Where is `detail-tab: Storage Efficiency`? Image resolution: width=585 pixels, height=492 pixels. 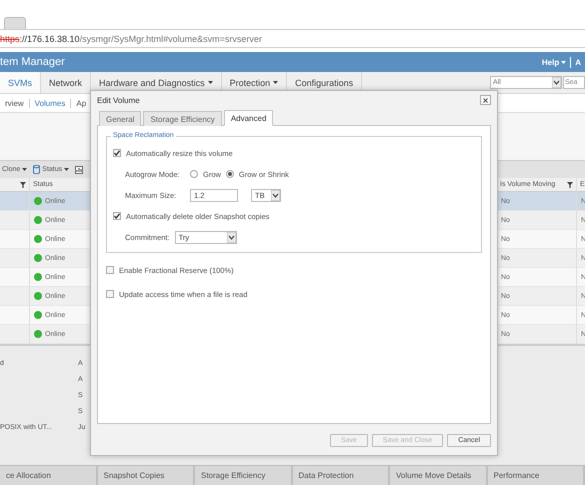
detail-tab: Storage Efficiency is located at coordinates (243, 475).